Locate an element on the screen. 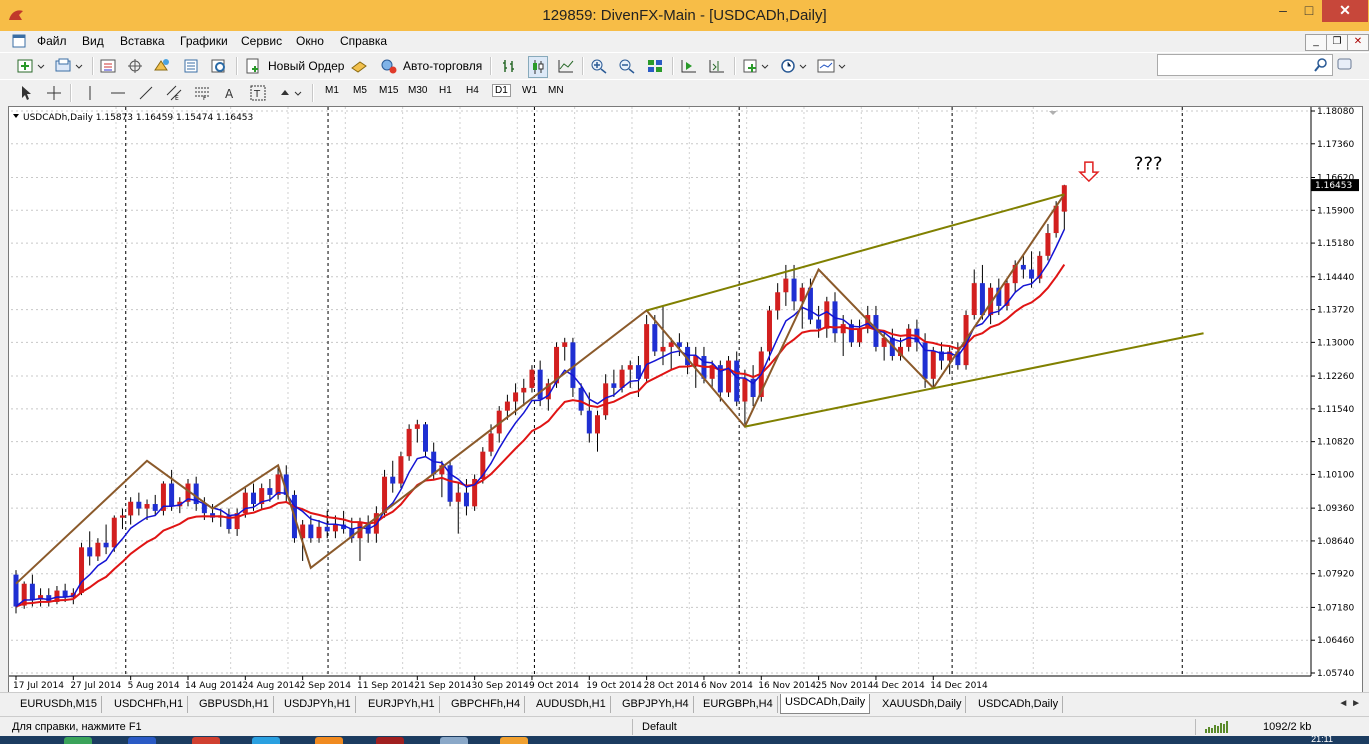  chart-tab: EURGBPh,H4 is located at coordinates (738, 704).